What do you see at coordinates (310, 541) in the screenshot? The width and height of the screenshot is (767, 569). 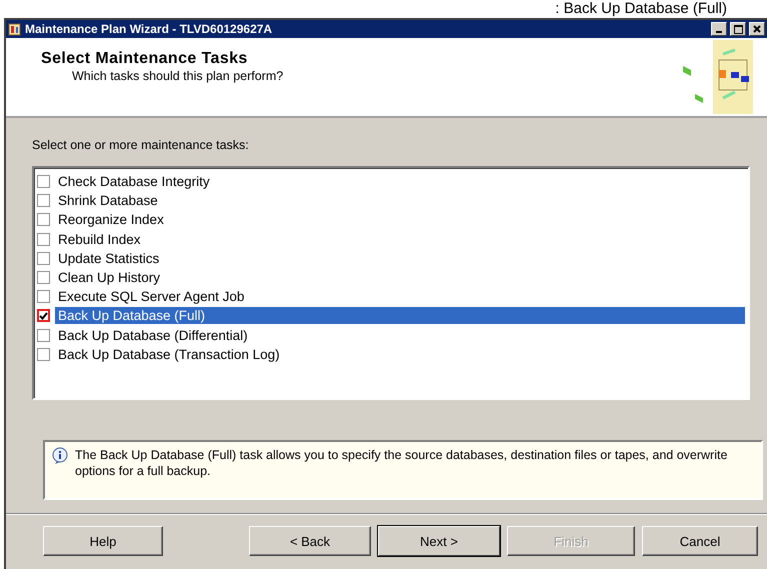 I see `dialog-button: < Back` at bounding box center [310, 541].